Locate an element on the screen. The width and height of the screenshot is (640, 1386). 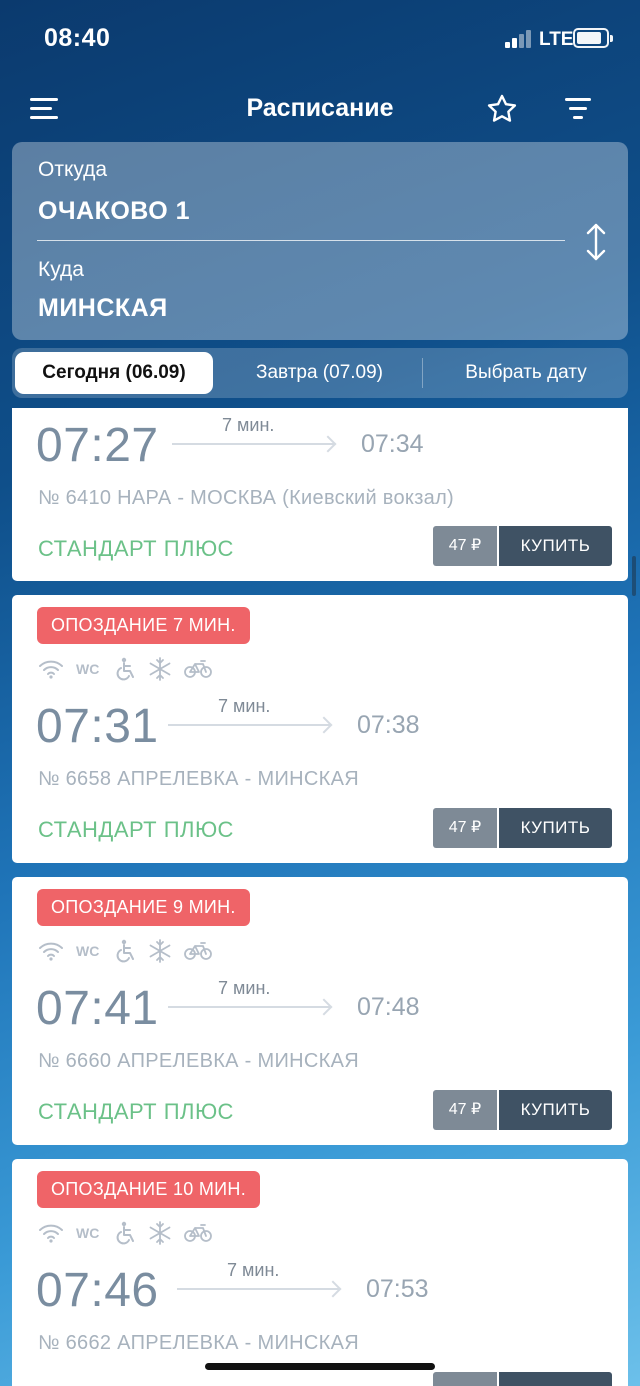
tab-tomorrow: Завтра (07.09) is located at coordinates (319, 373).